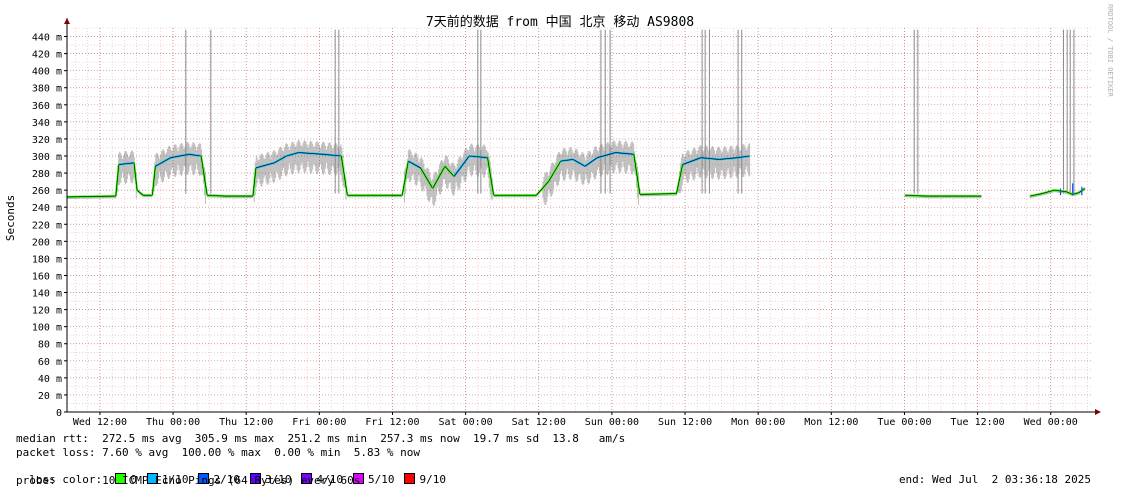 This screenshot has width=1121, height=494. Describe the element at coordinates (50, 345) in the screenshot. I see `y-tick-label: 80 m` at that location.